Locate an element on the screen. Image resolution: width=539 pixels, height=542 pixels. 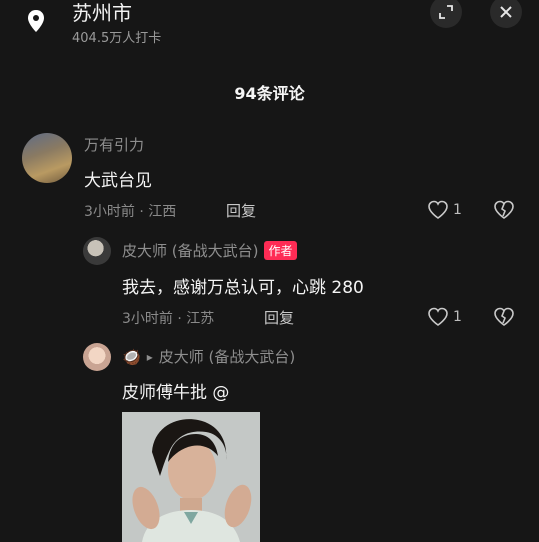
close-icon is located at coordinates (506, 12).